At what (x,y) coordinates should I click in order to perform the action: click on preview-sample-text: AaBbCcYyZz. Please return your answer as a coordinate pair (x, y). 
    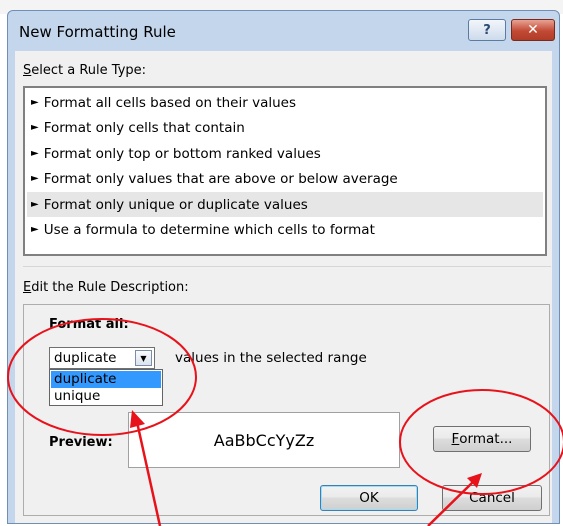
    Looking at the image, I should click on (264, 440).